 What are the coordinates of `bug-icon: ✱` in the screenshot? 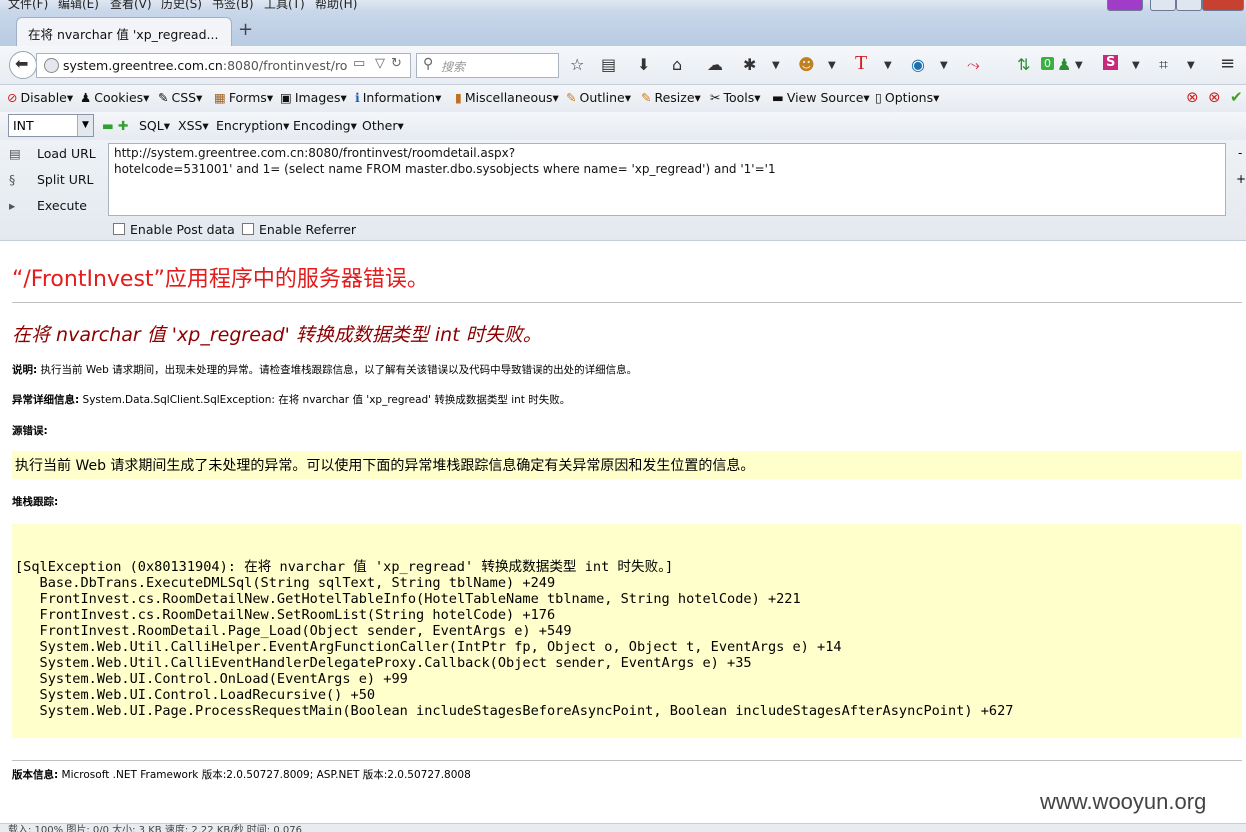 It's located at (749, 64).